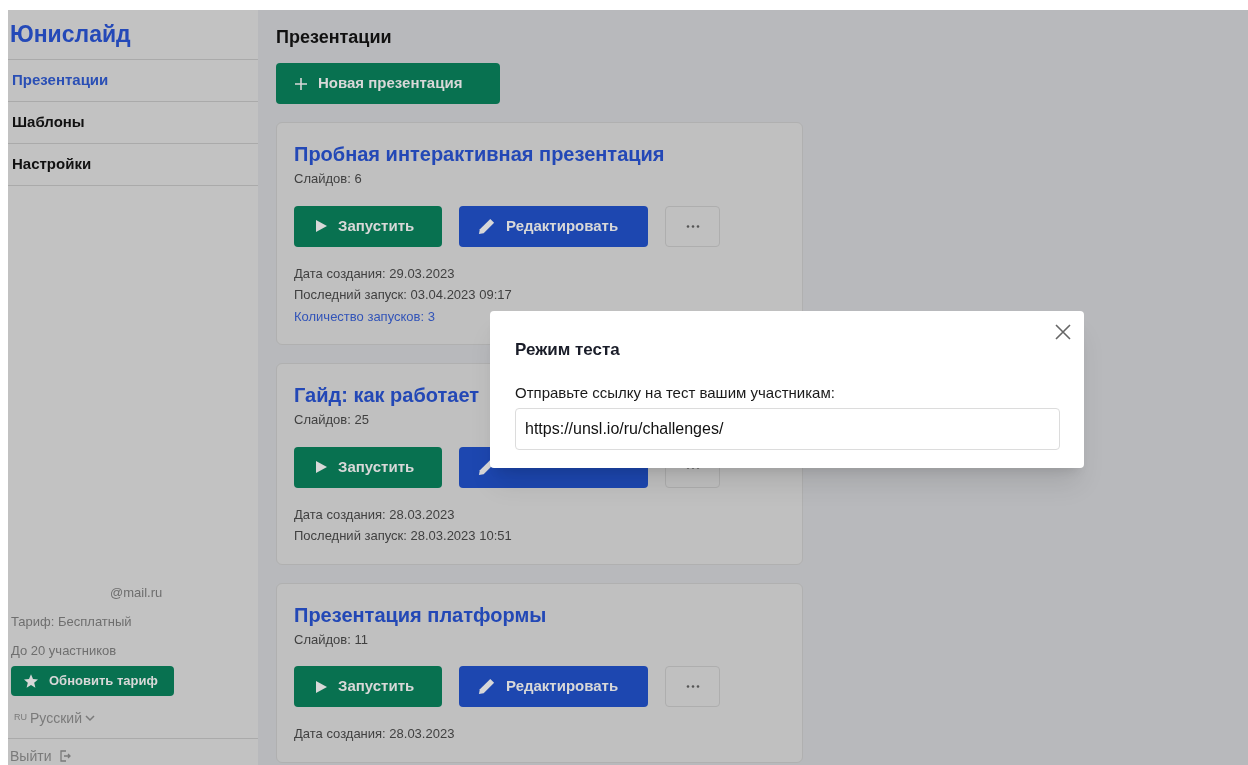  I want to click on user-email: @mail.ru, so click(136, 593).